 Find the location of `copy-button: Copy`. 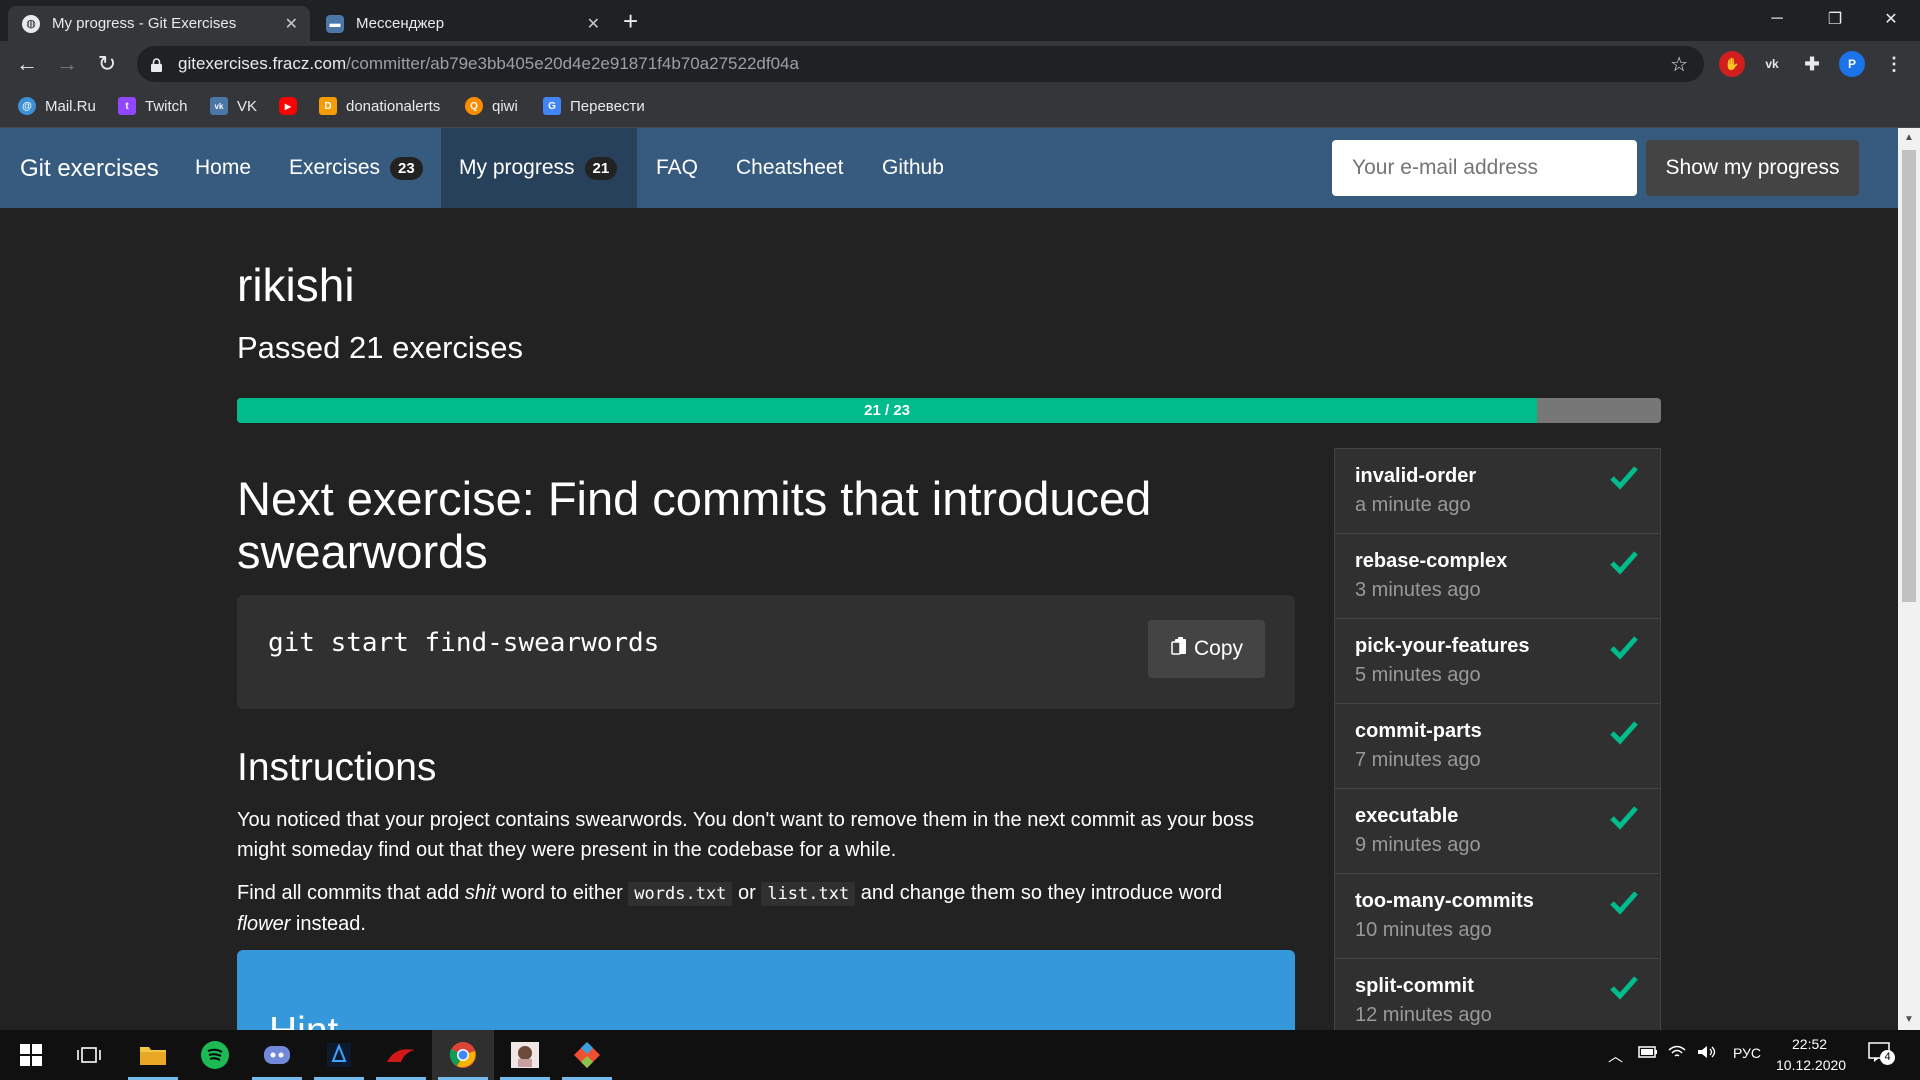

copy-button: Copy is located at coordinates (1206, 649).